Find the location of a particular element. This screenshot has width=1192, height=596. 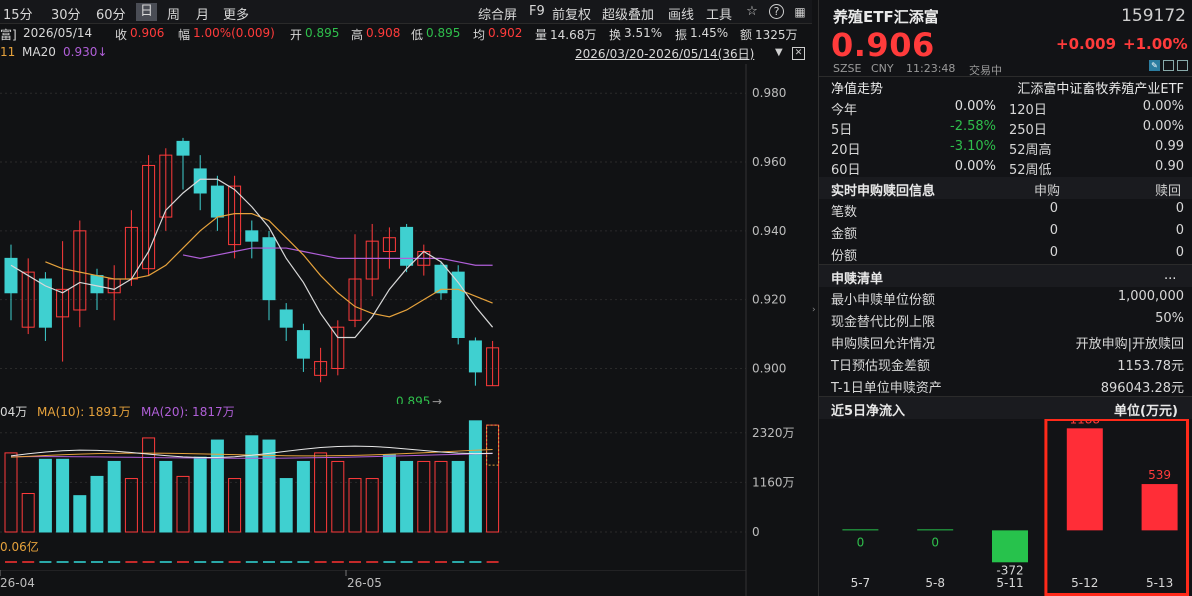

favorite-icon: ☆ is located at coordinates (752, 12).